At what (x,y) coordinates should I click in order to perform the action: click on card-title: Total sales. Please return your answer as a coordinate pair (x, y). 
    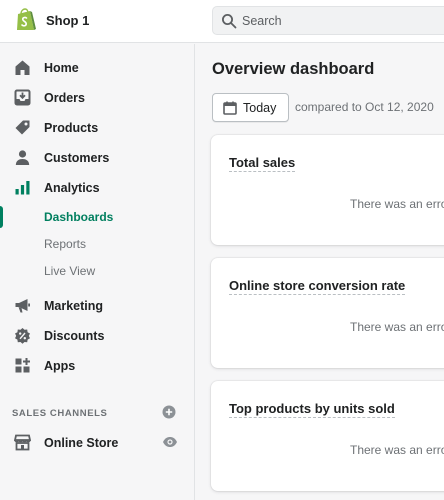
    Looking at the image, I should click on (262, 163).